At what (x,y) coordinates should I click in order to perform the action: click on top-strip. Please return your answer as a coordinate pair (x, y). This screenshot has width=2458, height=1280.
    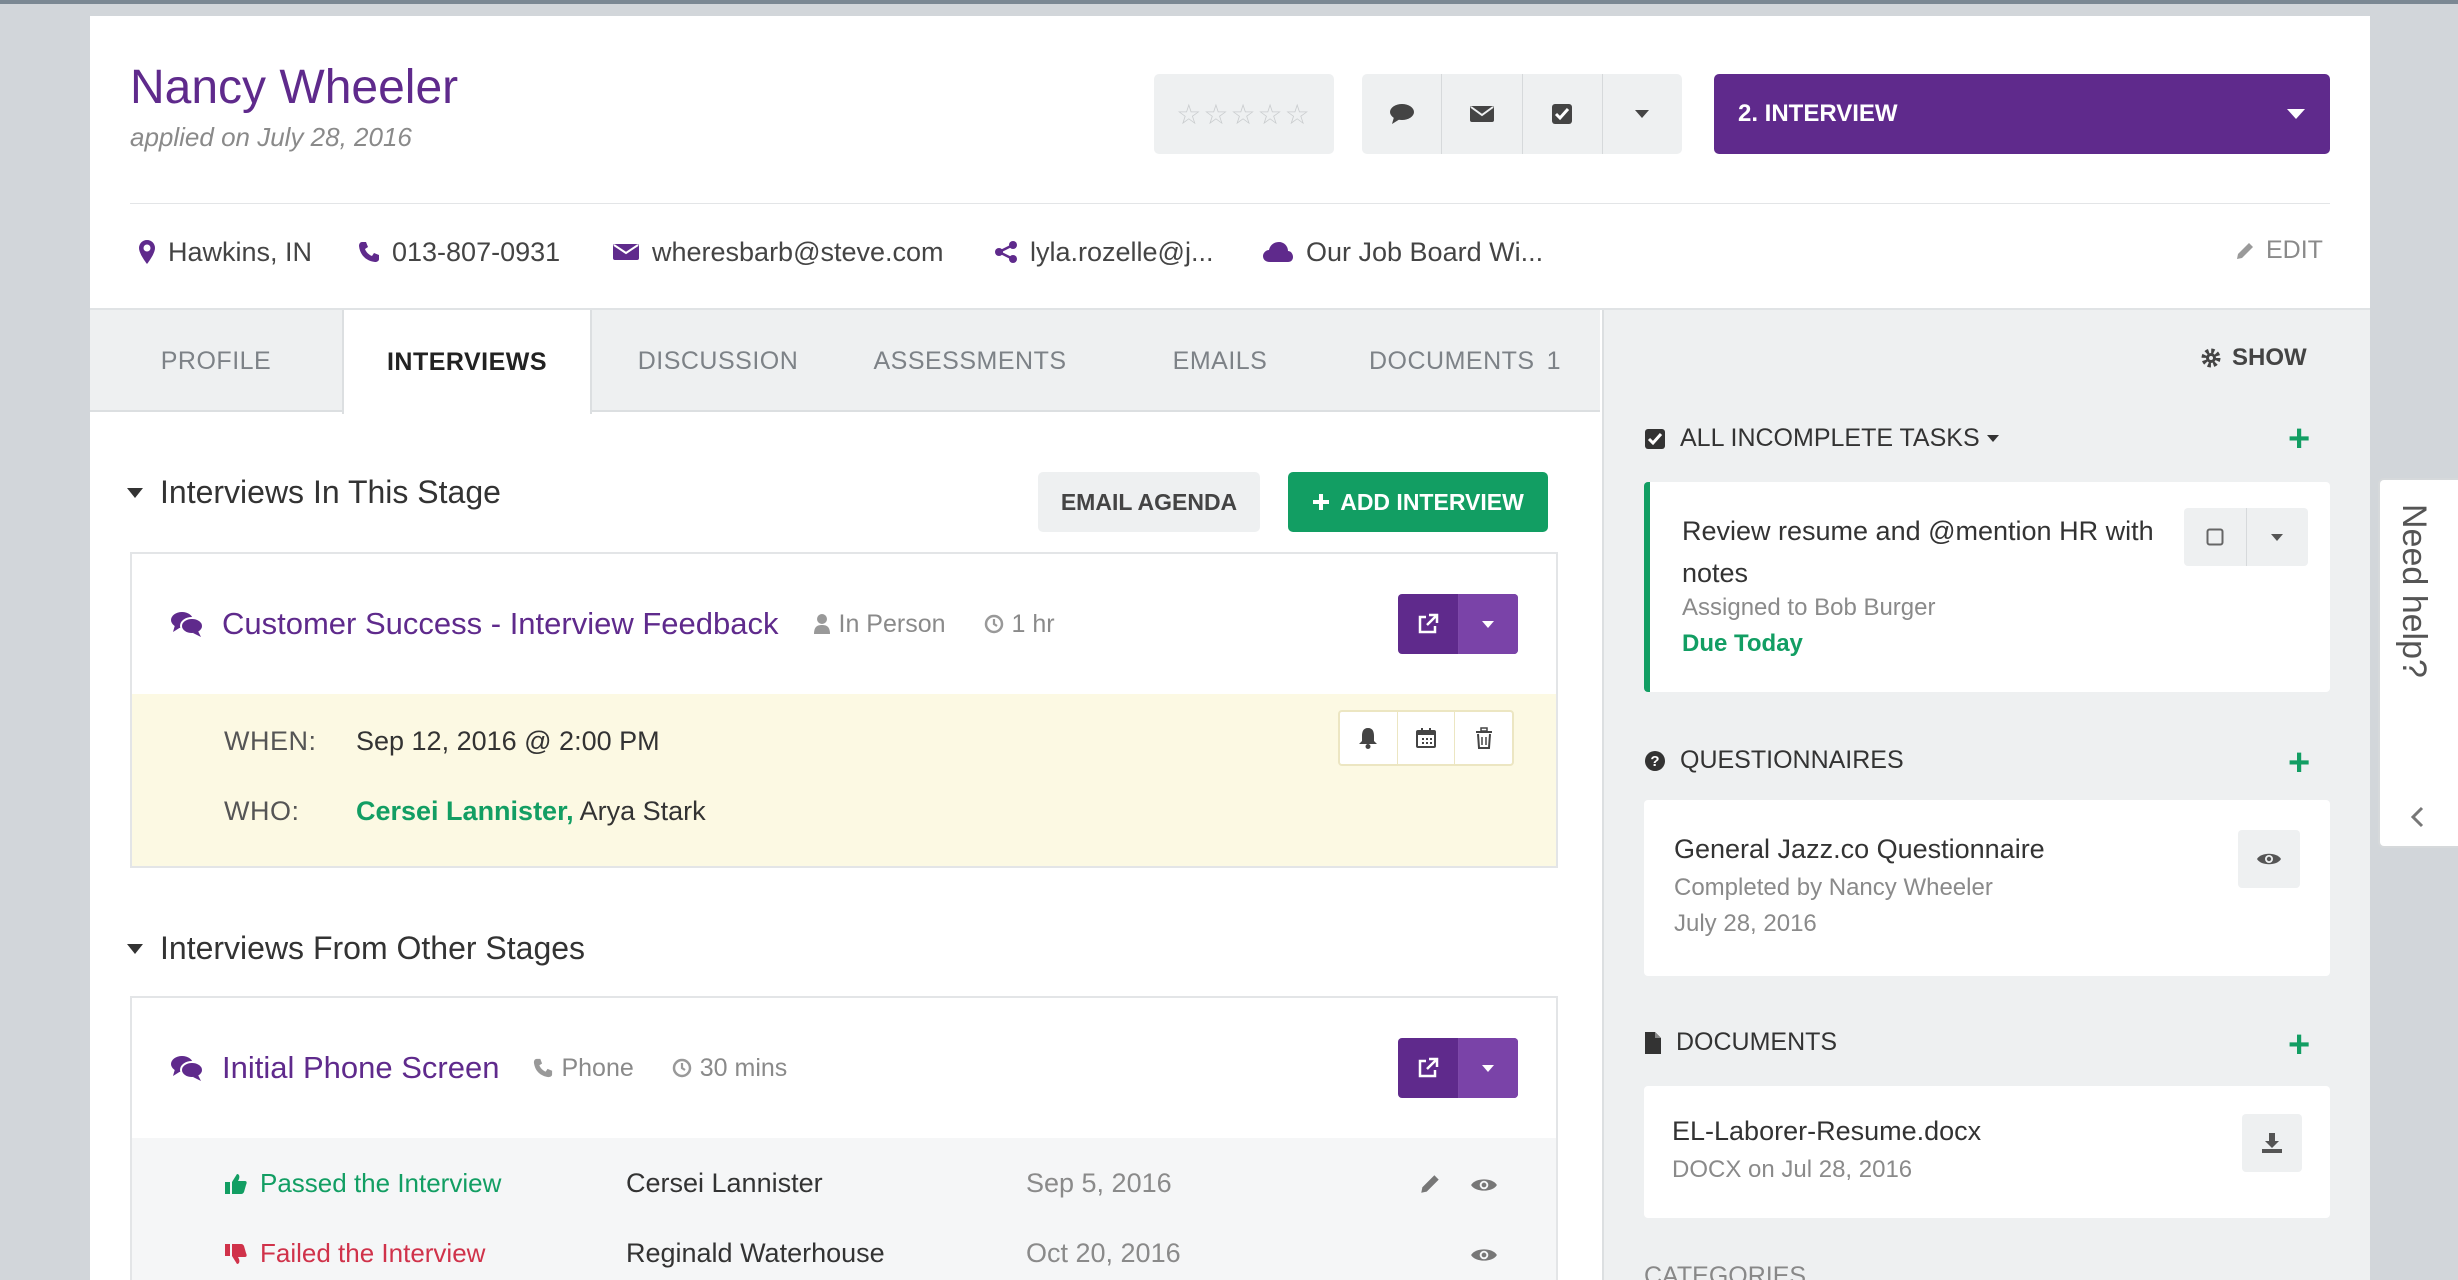
    Looking at the image, I should click on (1229, 2).